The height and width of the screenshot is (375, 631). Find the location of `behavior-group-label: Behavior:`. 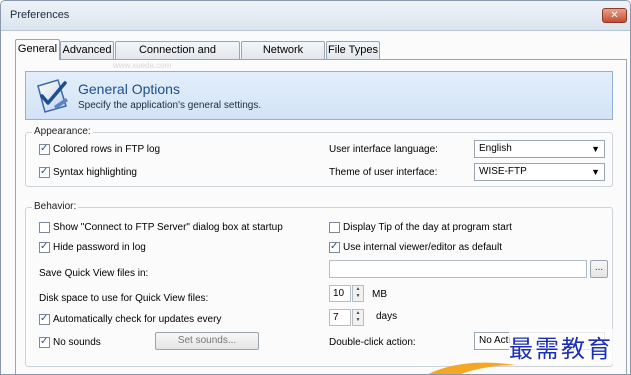

behavior-group-label: Behavior: is located at coordinates (55, 206).